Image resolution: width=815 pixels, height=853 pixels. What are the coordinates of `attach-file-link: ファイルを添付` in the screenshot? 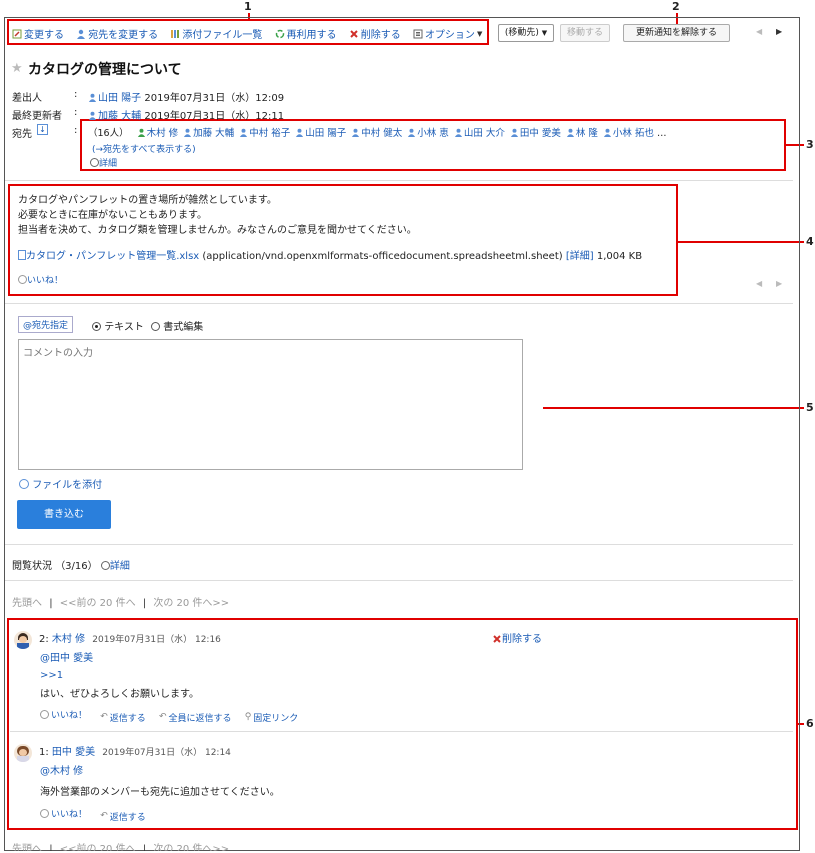 It's located at (67, 485).